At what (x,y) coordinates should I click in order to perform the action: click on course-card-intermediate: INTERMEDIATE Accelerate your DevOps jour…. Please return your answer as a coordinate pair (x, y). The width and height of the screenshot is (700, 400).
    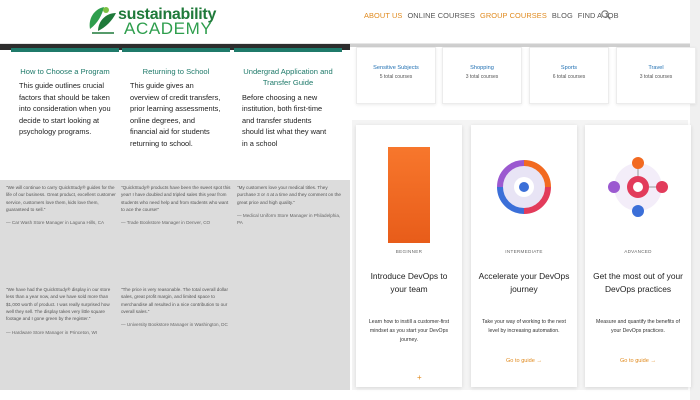
    Looking at the image, I should click on (524, 256).